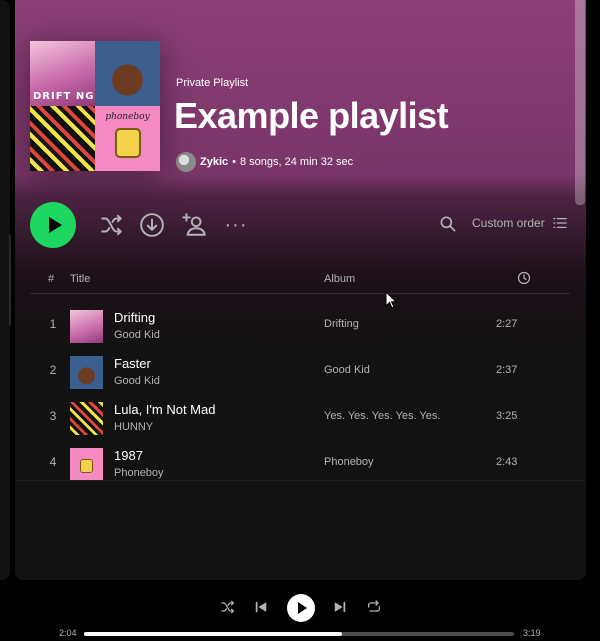 This screenshot has width=600, height=641. What do you see at coordinates (186, 162) in the screenshot?
I see `avatar` at bounding box center [186, 162].